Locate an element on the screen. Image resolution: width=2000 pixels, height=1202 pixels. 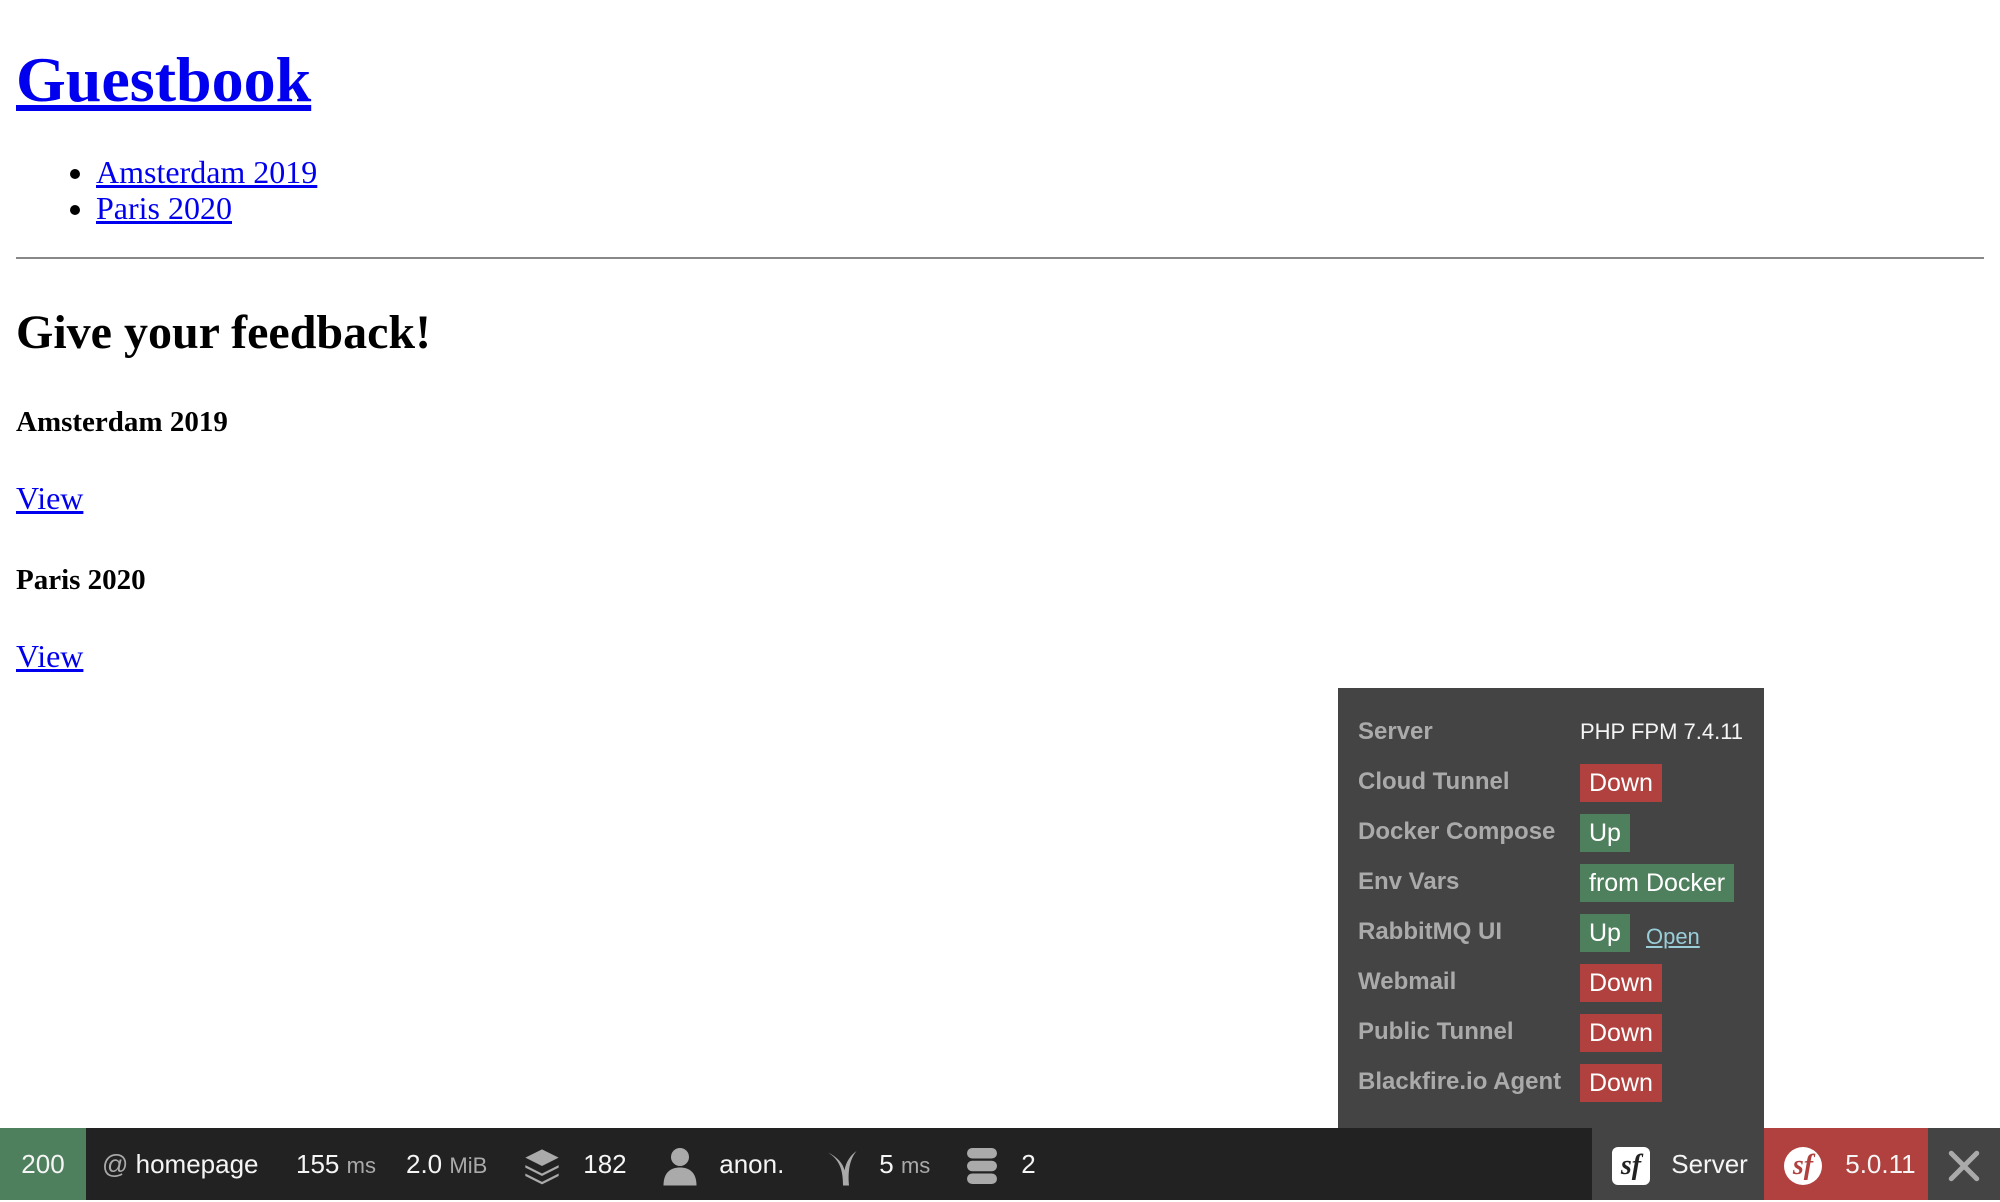
server-row-label: Public Tunnel is located at coordinates (1436, 1031).